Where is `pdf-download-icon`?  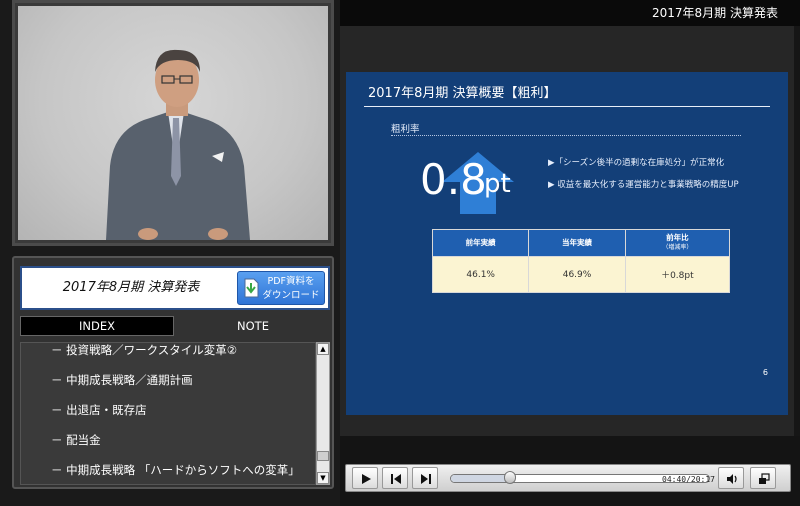
pdf-download-icon is located at coordinates (251, 288).